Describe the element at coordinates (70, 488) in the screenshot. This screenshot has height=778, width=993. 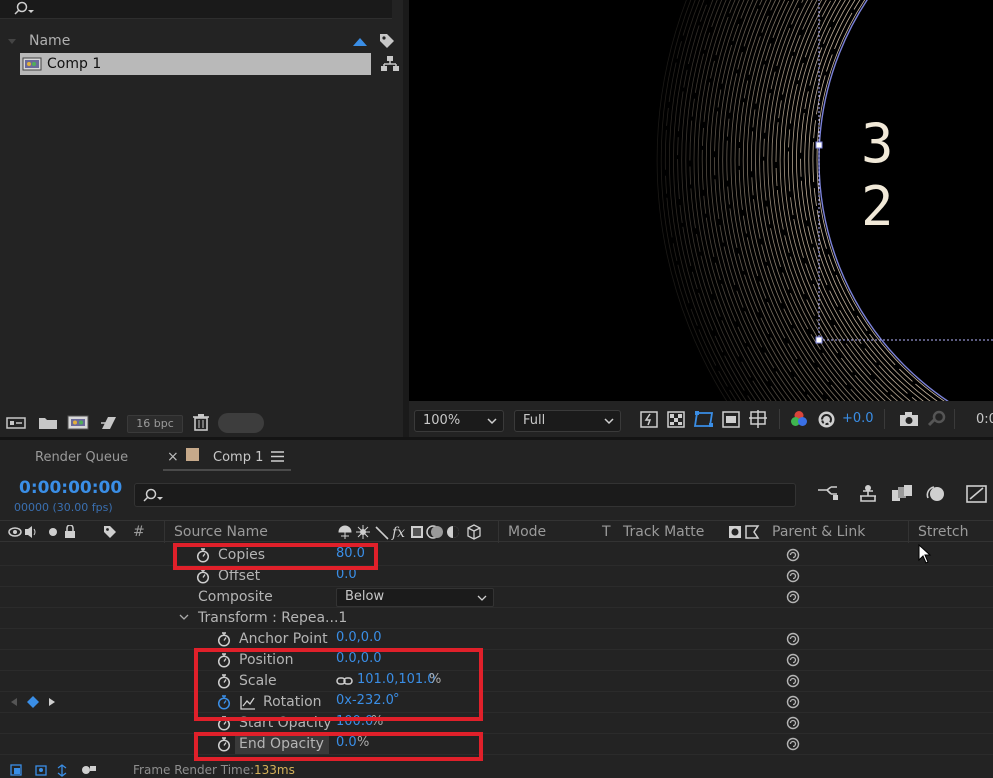
I see `current-timecode: 0:00:00:00` at that location.